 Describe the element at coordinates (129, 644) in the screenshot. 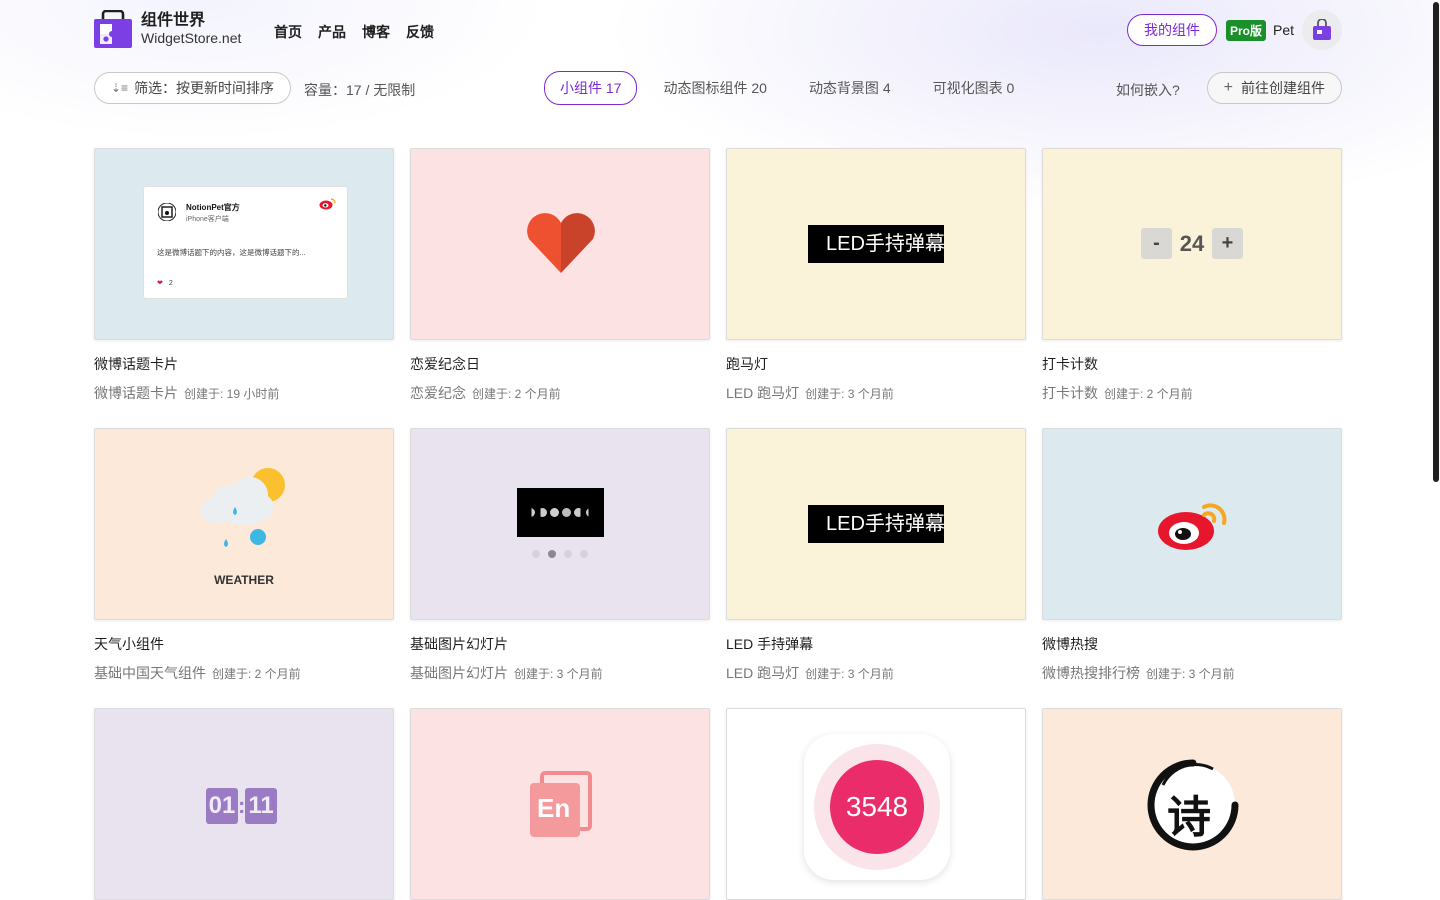

I see `card-title: 天气小组件` at that location.